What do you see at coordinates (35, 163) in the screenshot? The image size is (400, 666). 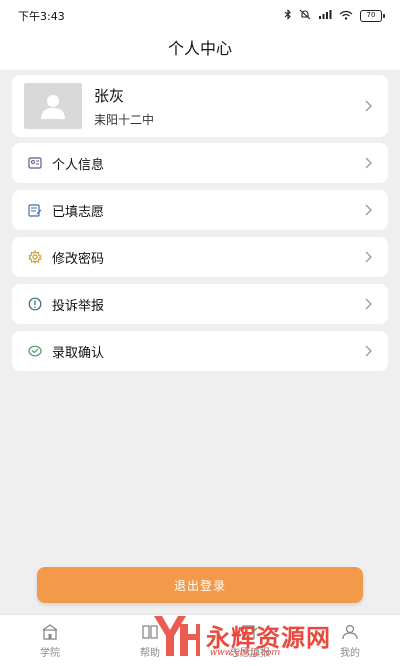 I see `id-card-icon` at bounding box center [35, 163].